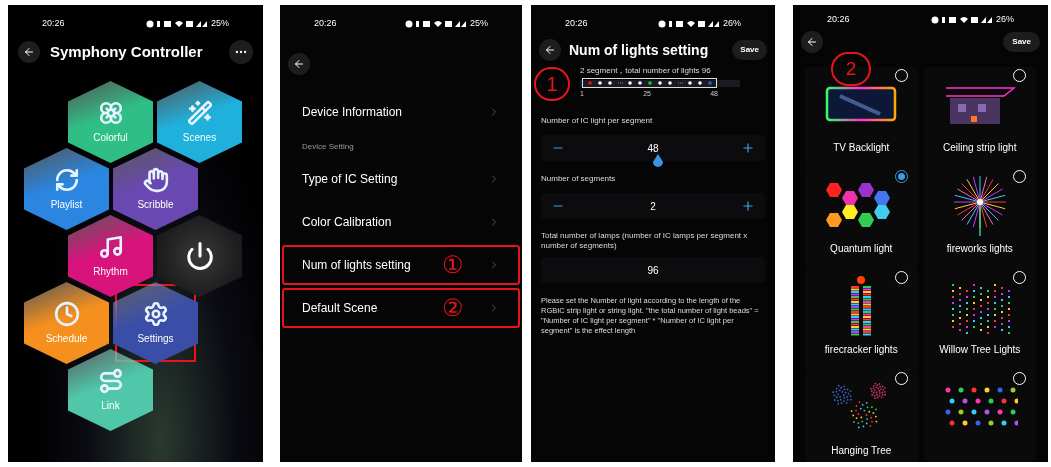 Image resolution: width=1051 pixels, height=467 pixels. What do you see at coordinates (401, 308) in the screenshot?
I see `settings-row: Default Scene ②` at bounding box center [401, 308].